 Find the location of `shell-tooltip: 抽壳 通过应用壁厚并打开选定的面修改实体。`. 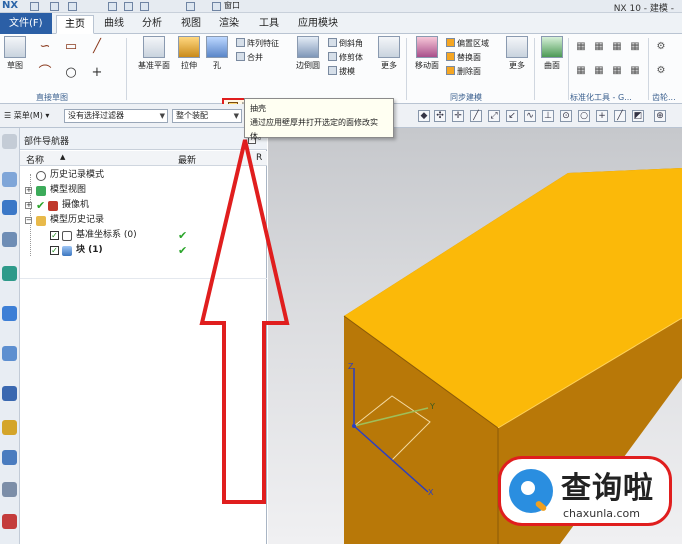

shell-tooltip: 抽壳 通过应用壁厚并打开选定的面修改实体。 is located at coordinates (319, 119).